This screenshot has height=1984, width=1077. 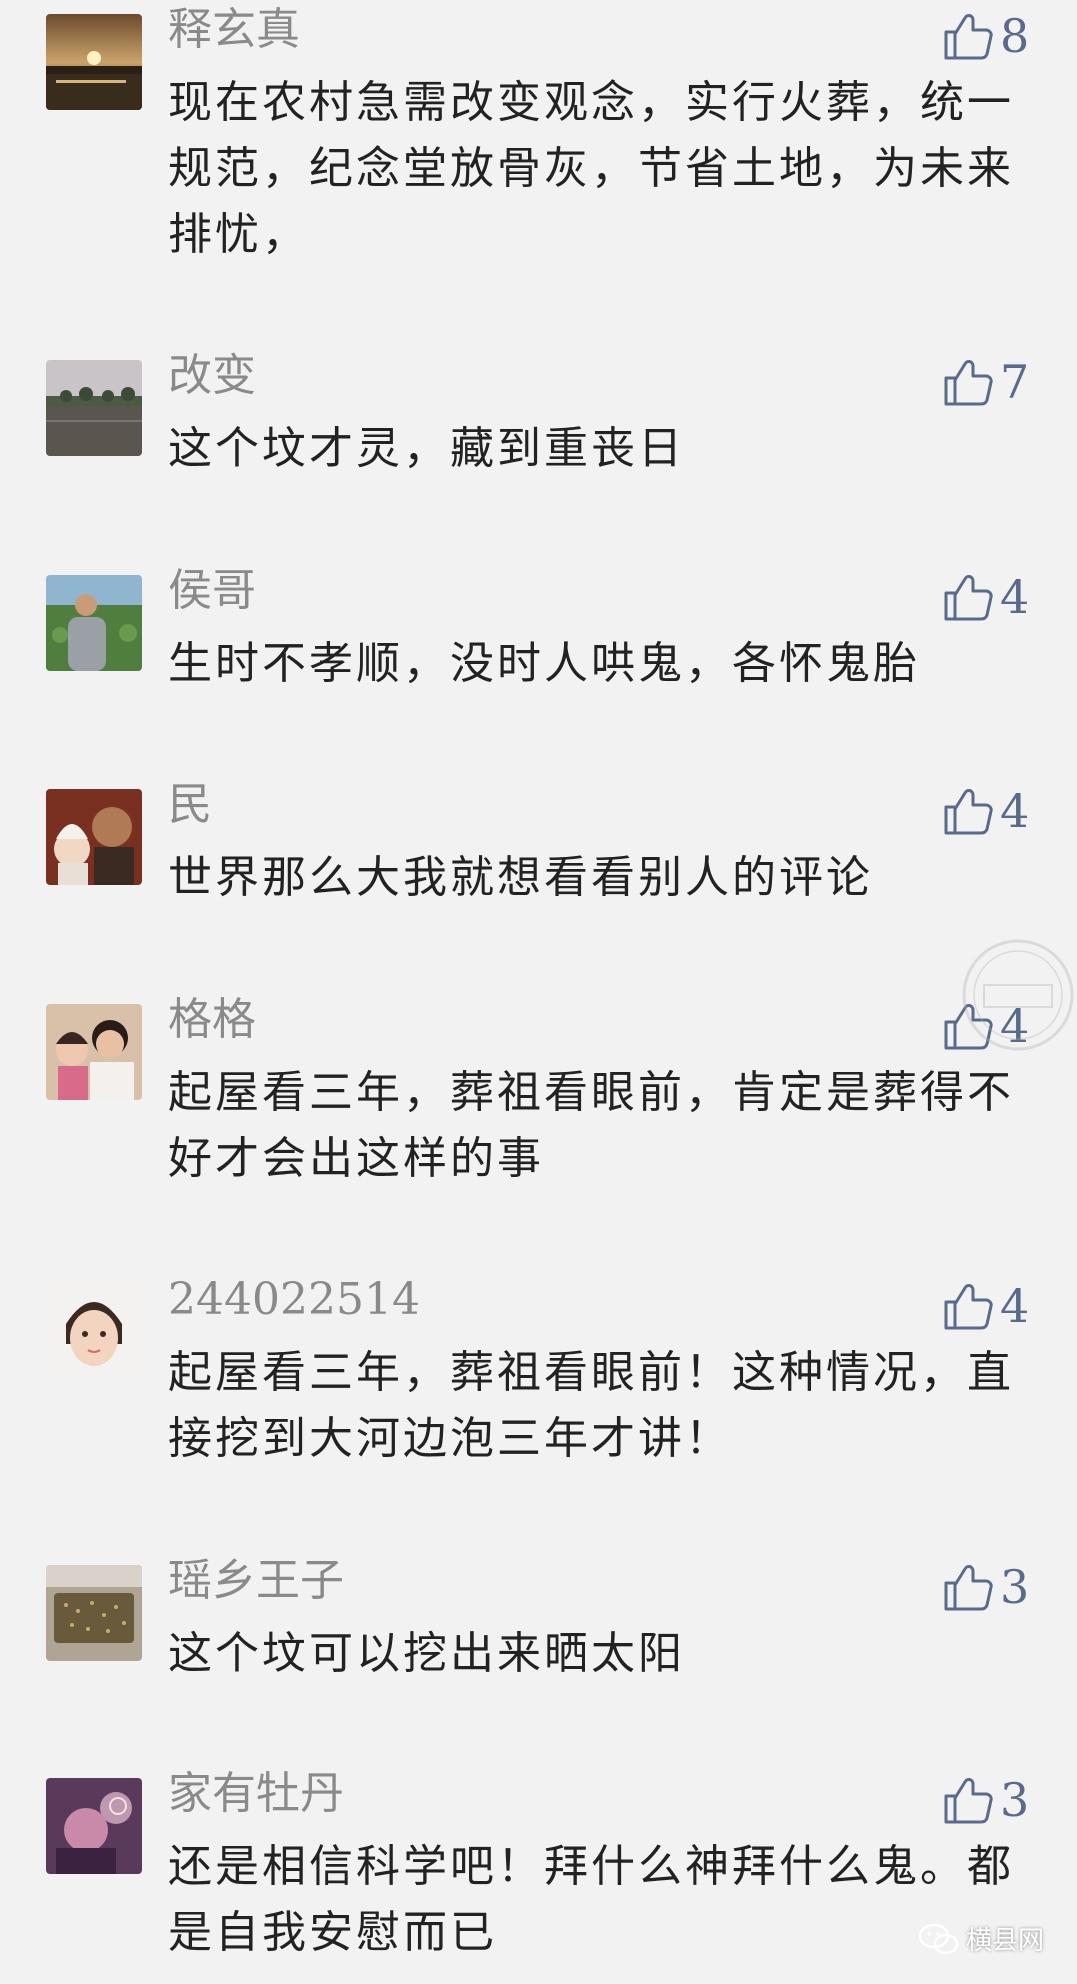 I want to click on comment-text: 起屋看三年，葬祖看眼前，肯定是葬得不好才会出这样的事, so click(x=591, y=1125).